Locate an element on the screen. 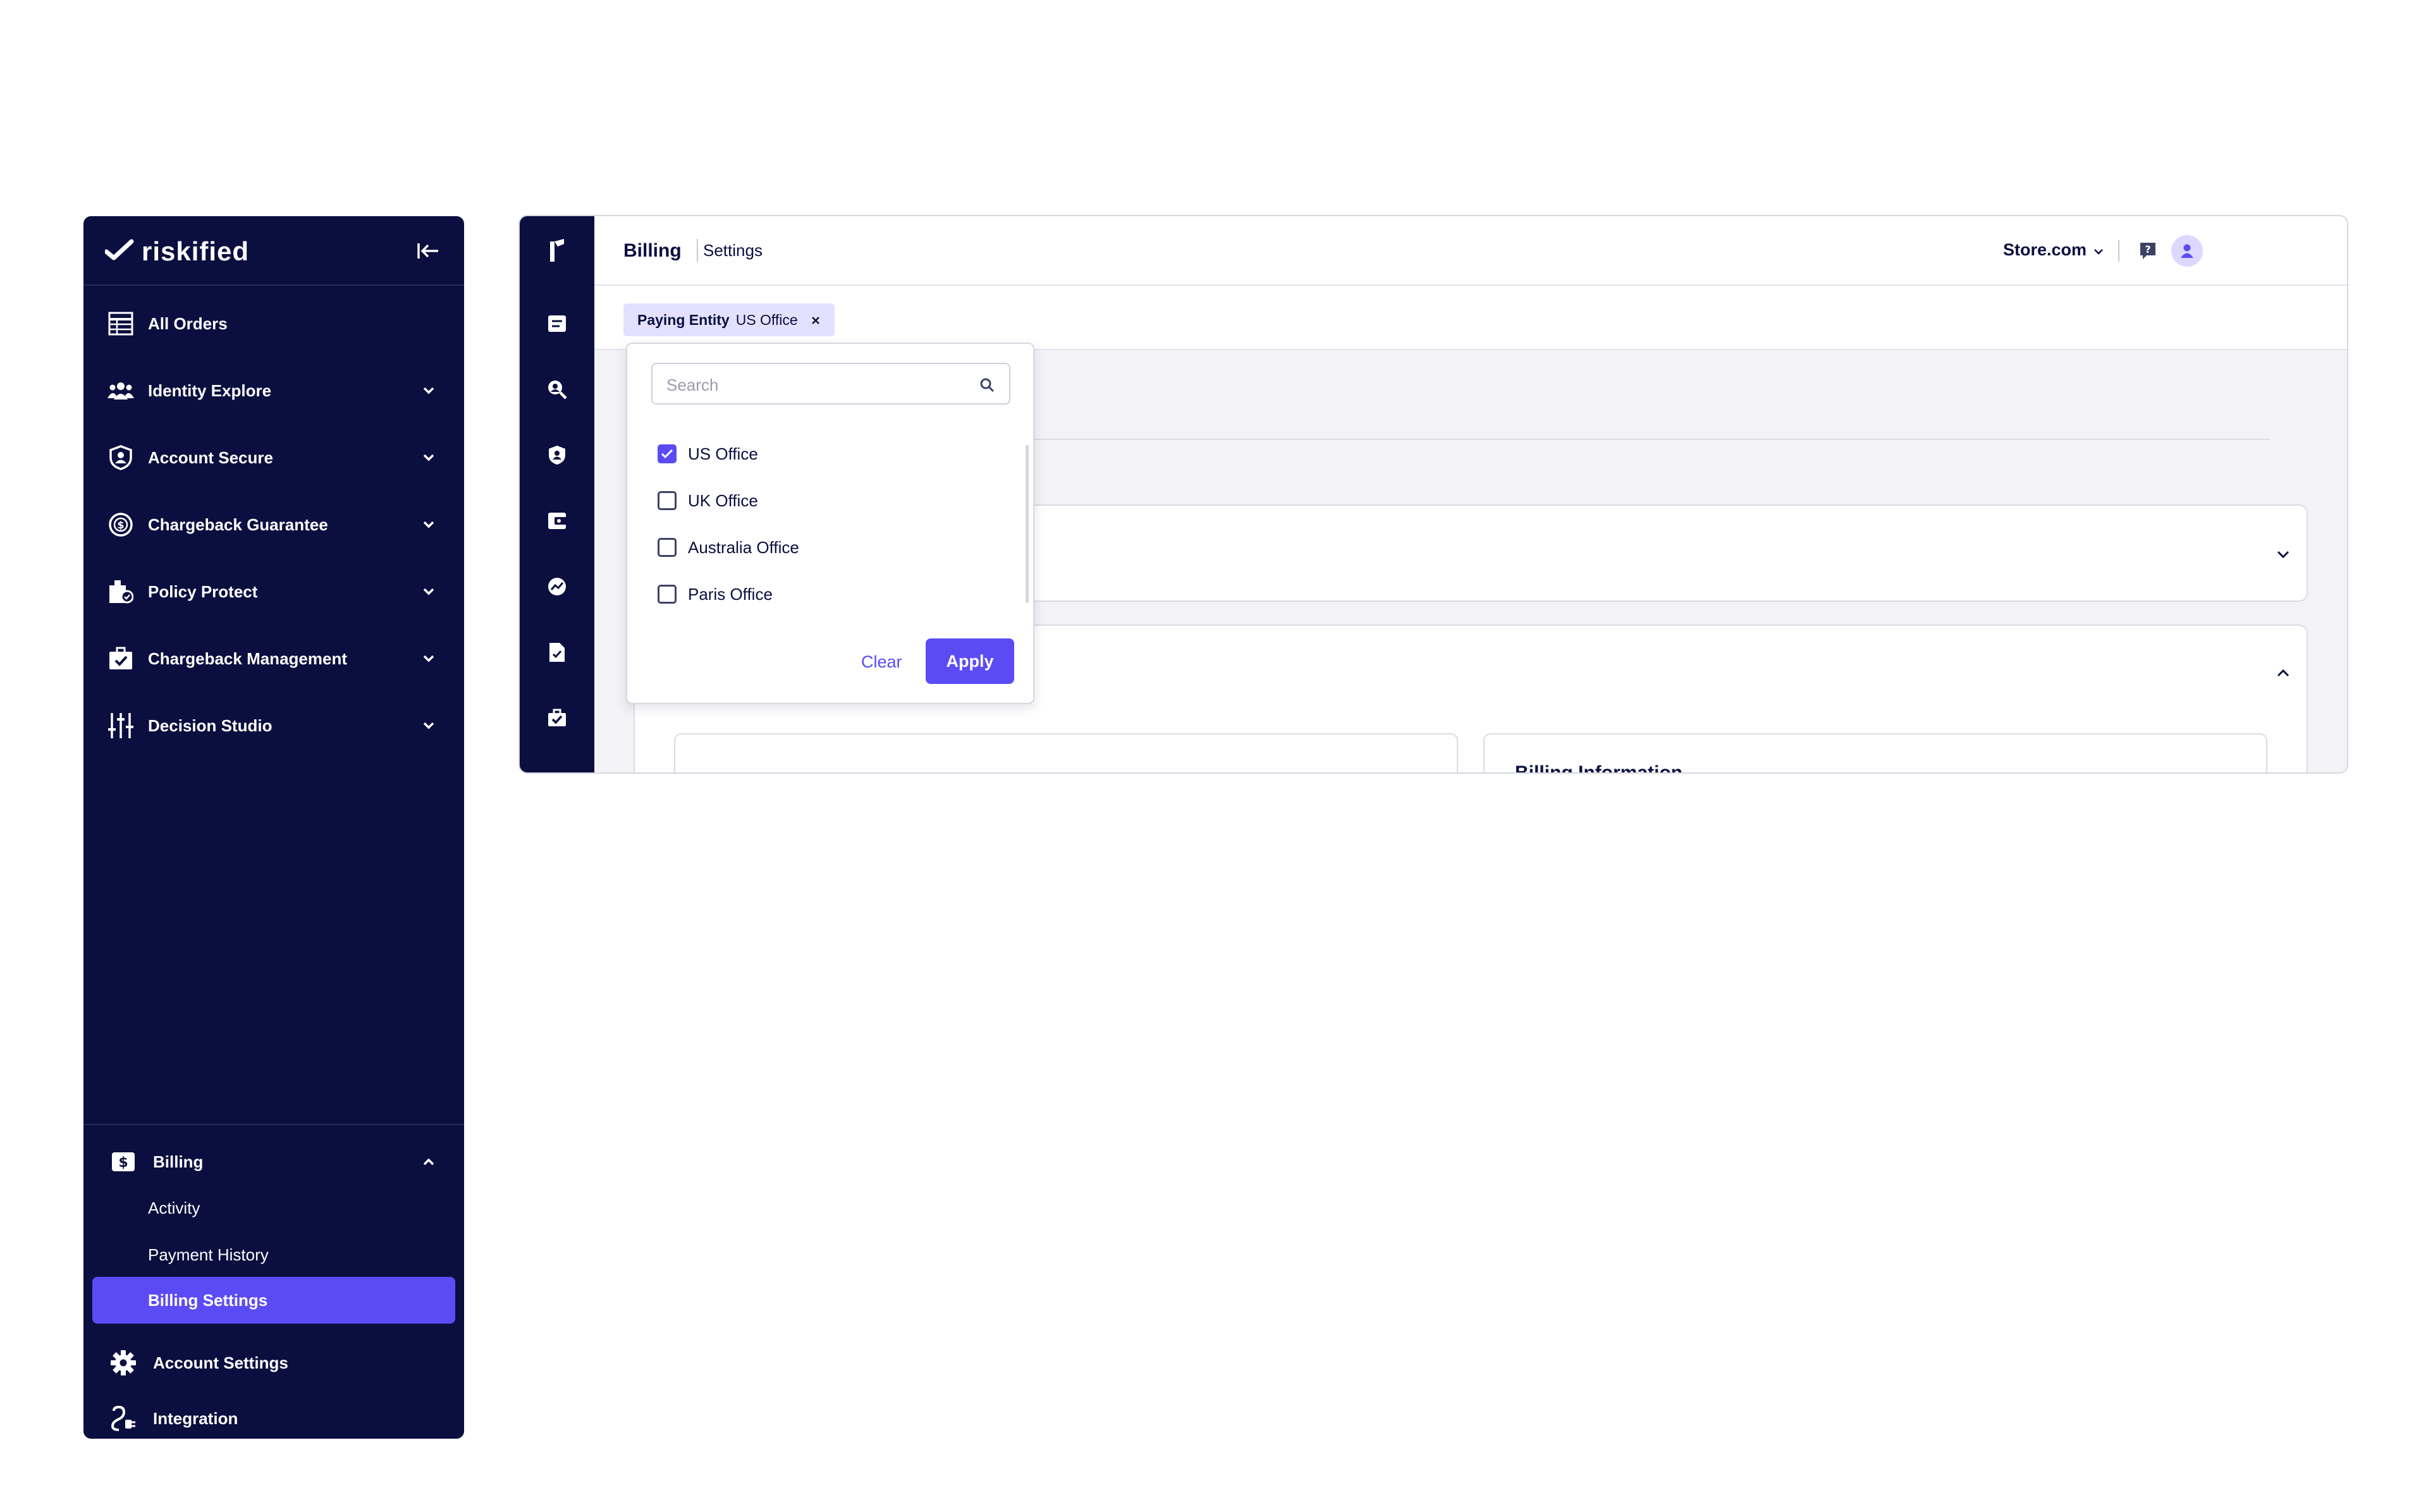 The width and height of the screenshot is (2409, 1512). dollar-circle-icon: $ is located at coordinates (121, 524).